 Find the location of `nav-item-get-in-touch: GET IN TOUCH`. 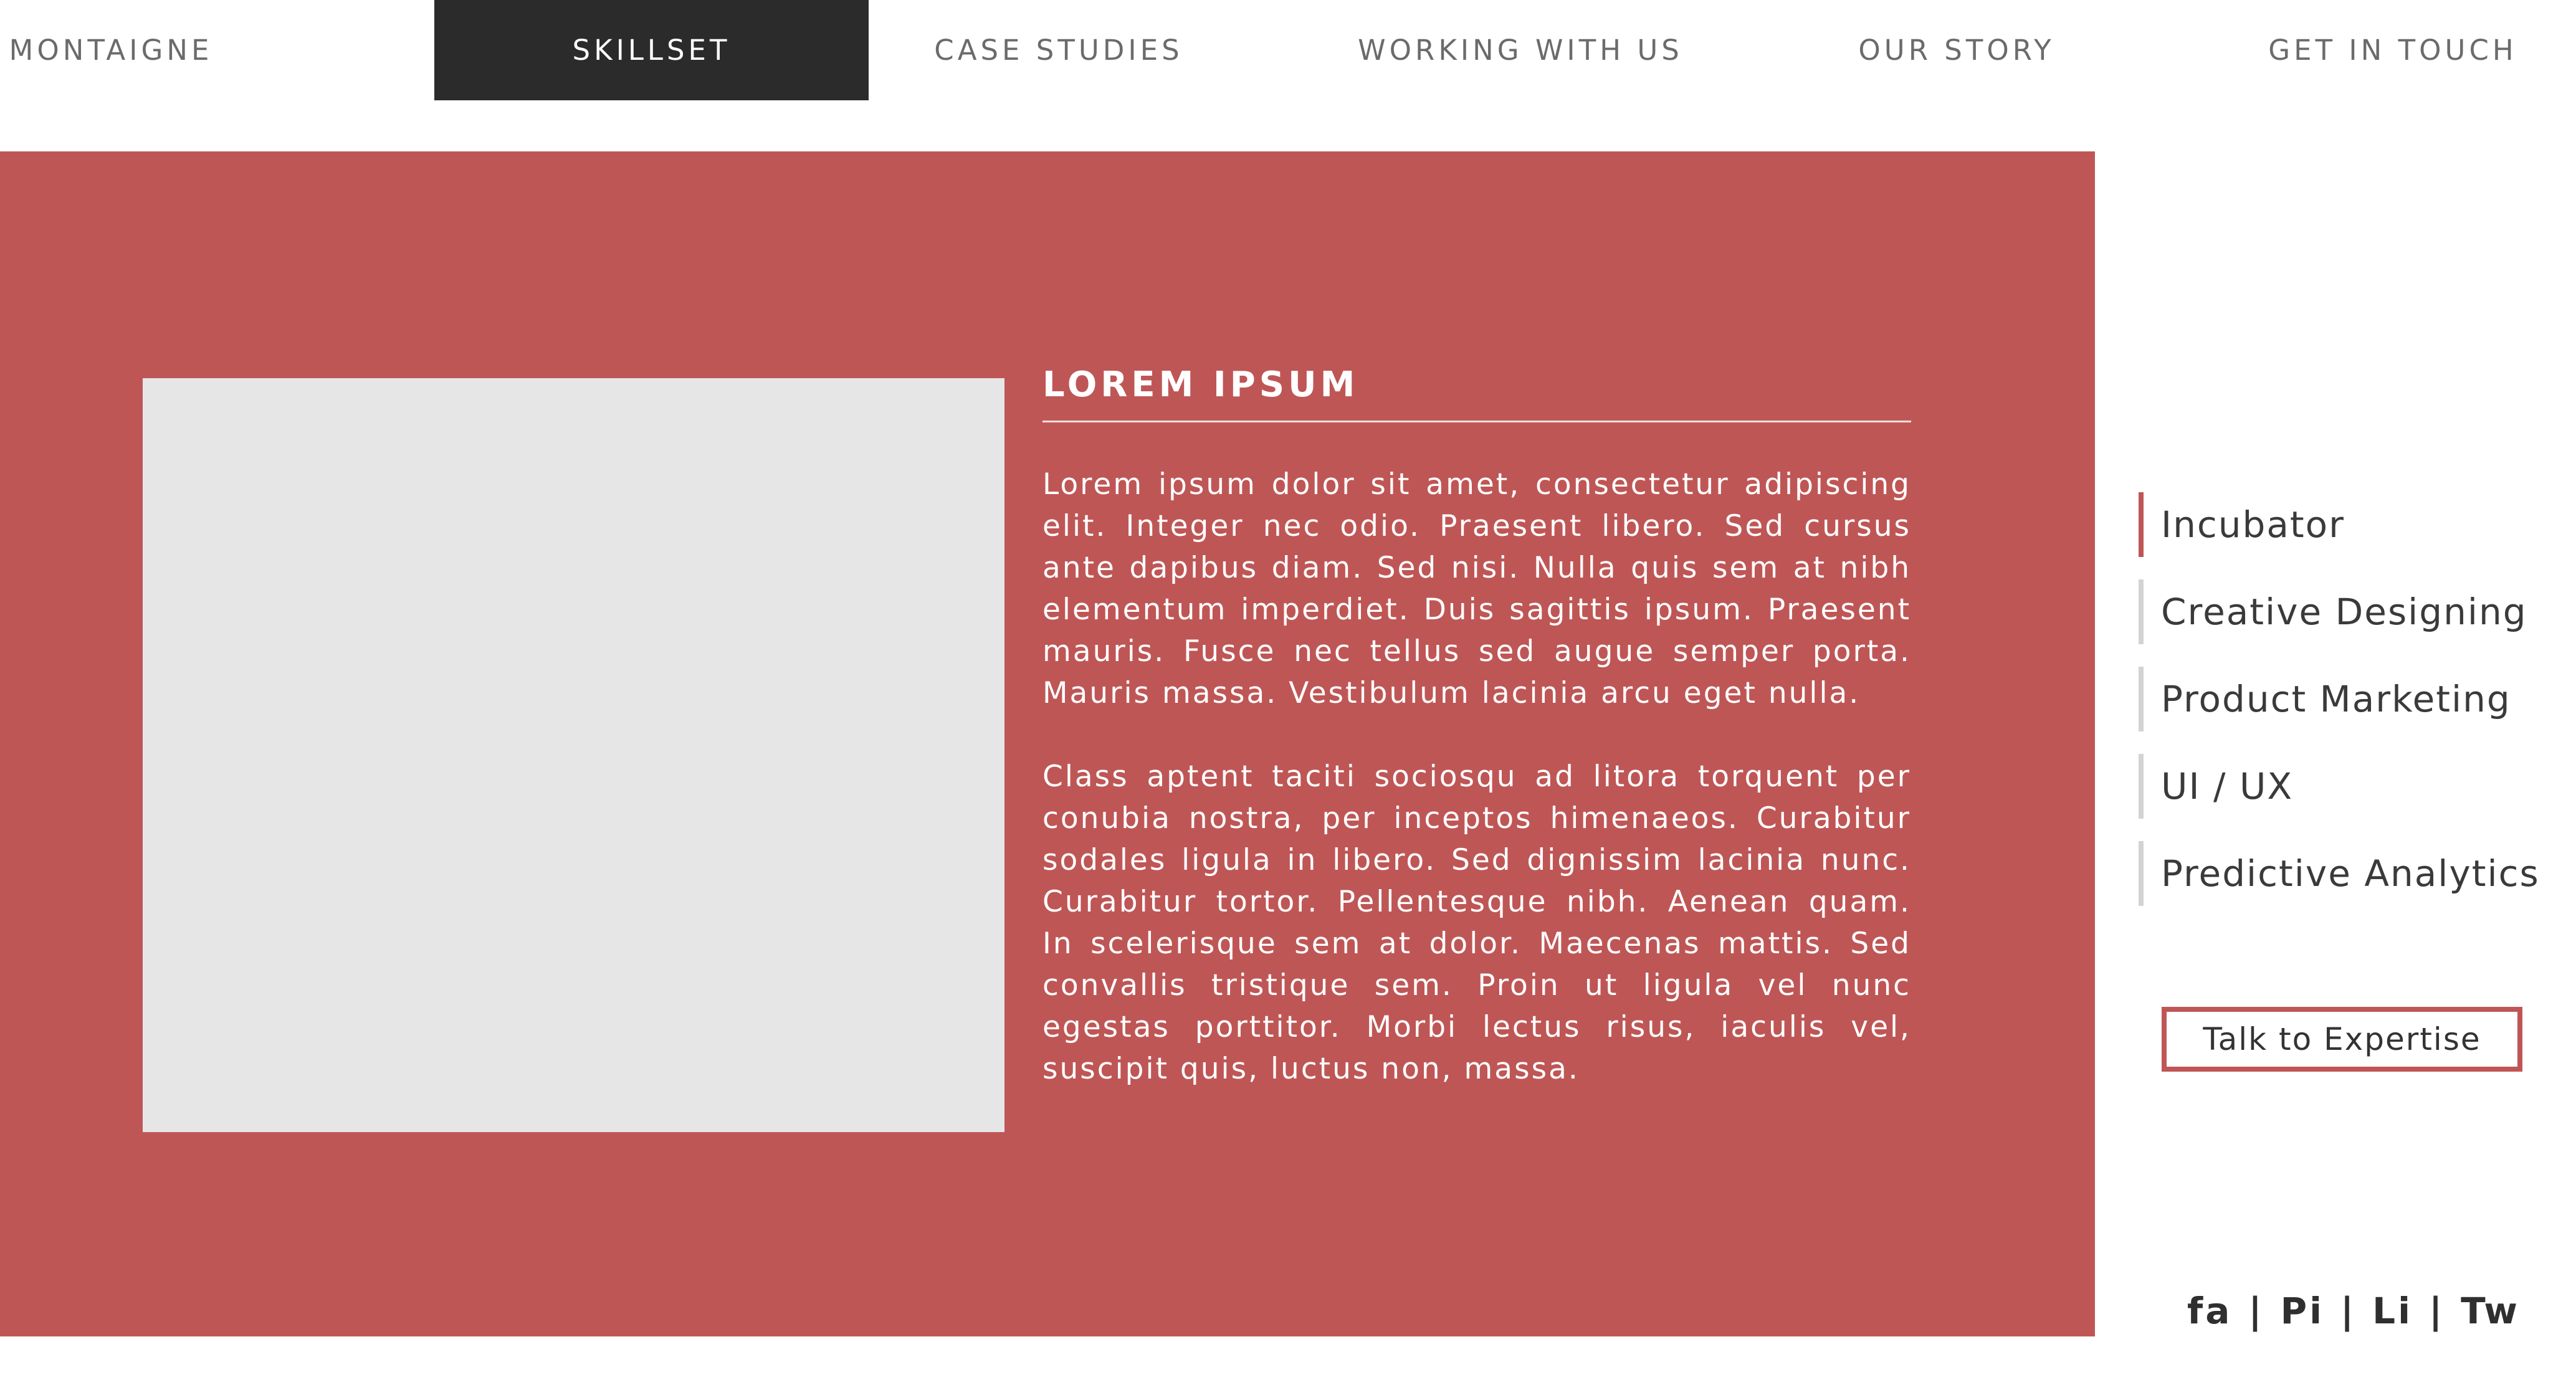

nav-item-get-in-touch: GET IN TOUCH is located at coordinates (2393, 50).